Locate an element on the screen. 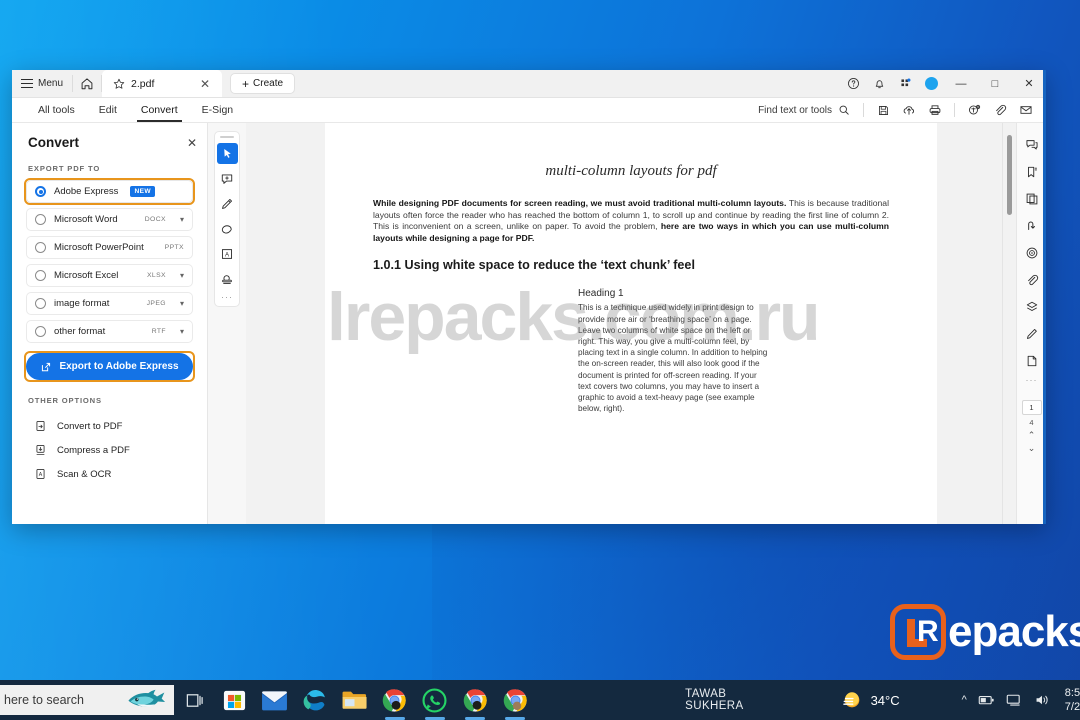  radio-microsoft-word is located at coordinates (40, 219).